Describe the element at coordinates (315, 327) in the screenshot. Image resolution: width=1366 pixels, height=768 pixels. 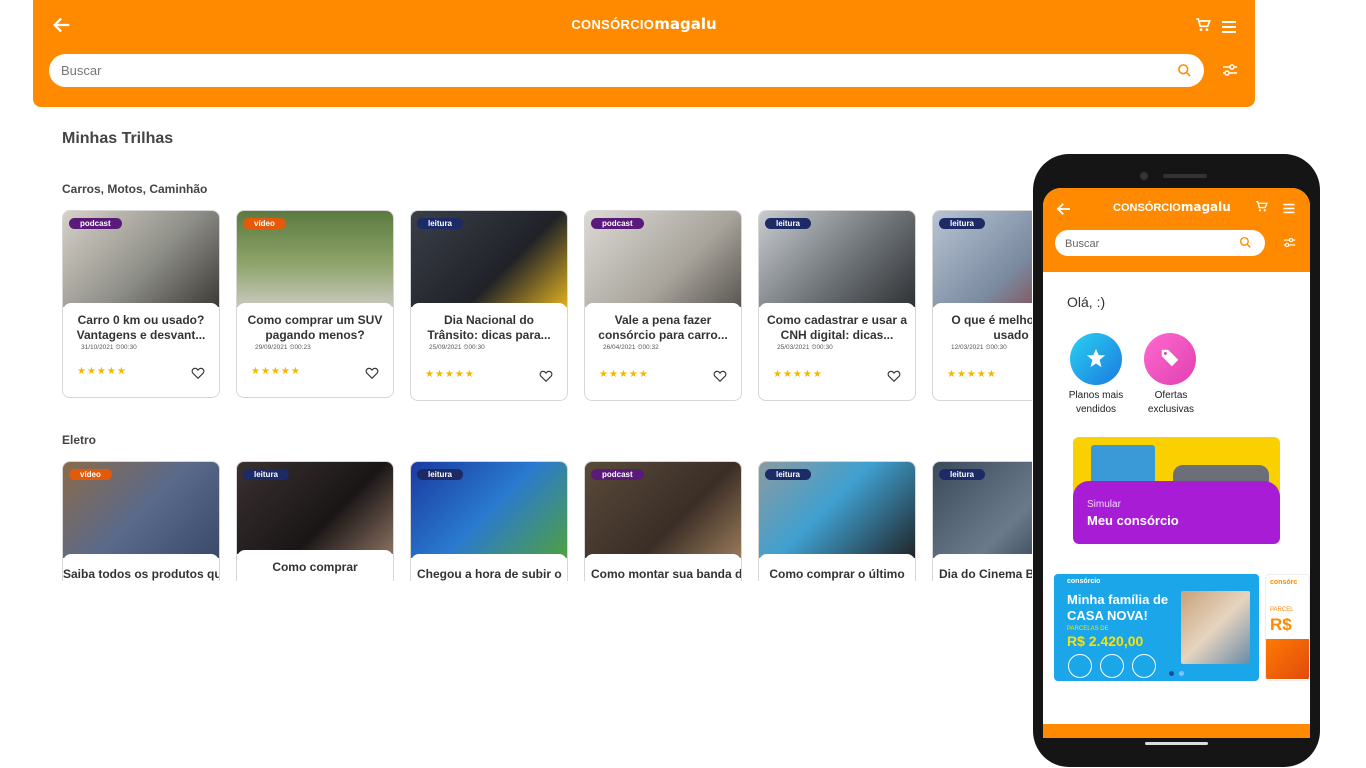
I see `card-title: Como comprar um SUV pagando menos?` at that location.